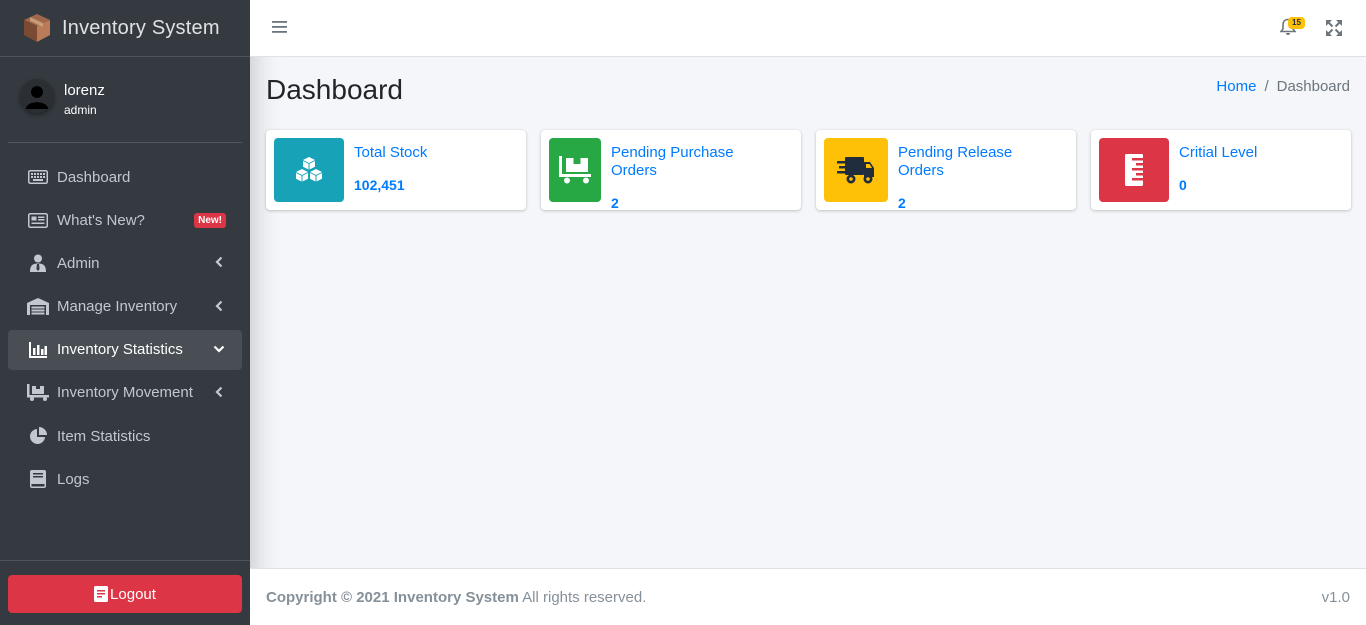 The height and width of the screenshot is (625, 1366). Describe the element at coordinates (210, 221) in the screenshot. I see `new-badge: New!` at that location.